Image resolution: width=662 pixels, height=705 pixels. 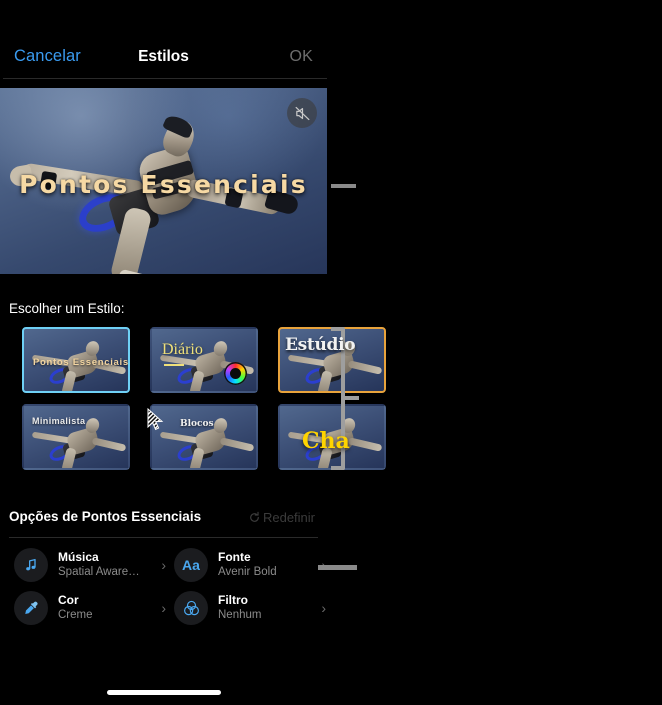 I want to click on style-thumb-pontos-essenciais: Pontos Essenciais, so click(x=76, y=360).